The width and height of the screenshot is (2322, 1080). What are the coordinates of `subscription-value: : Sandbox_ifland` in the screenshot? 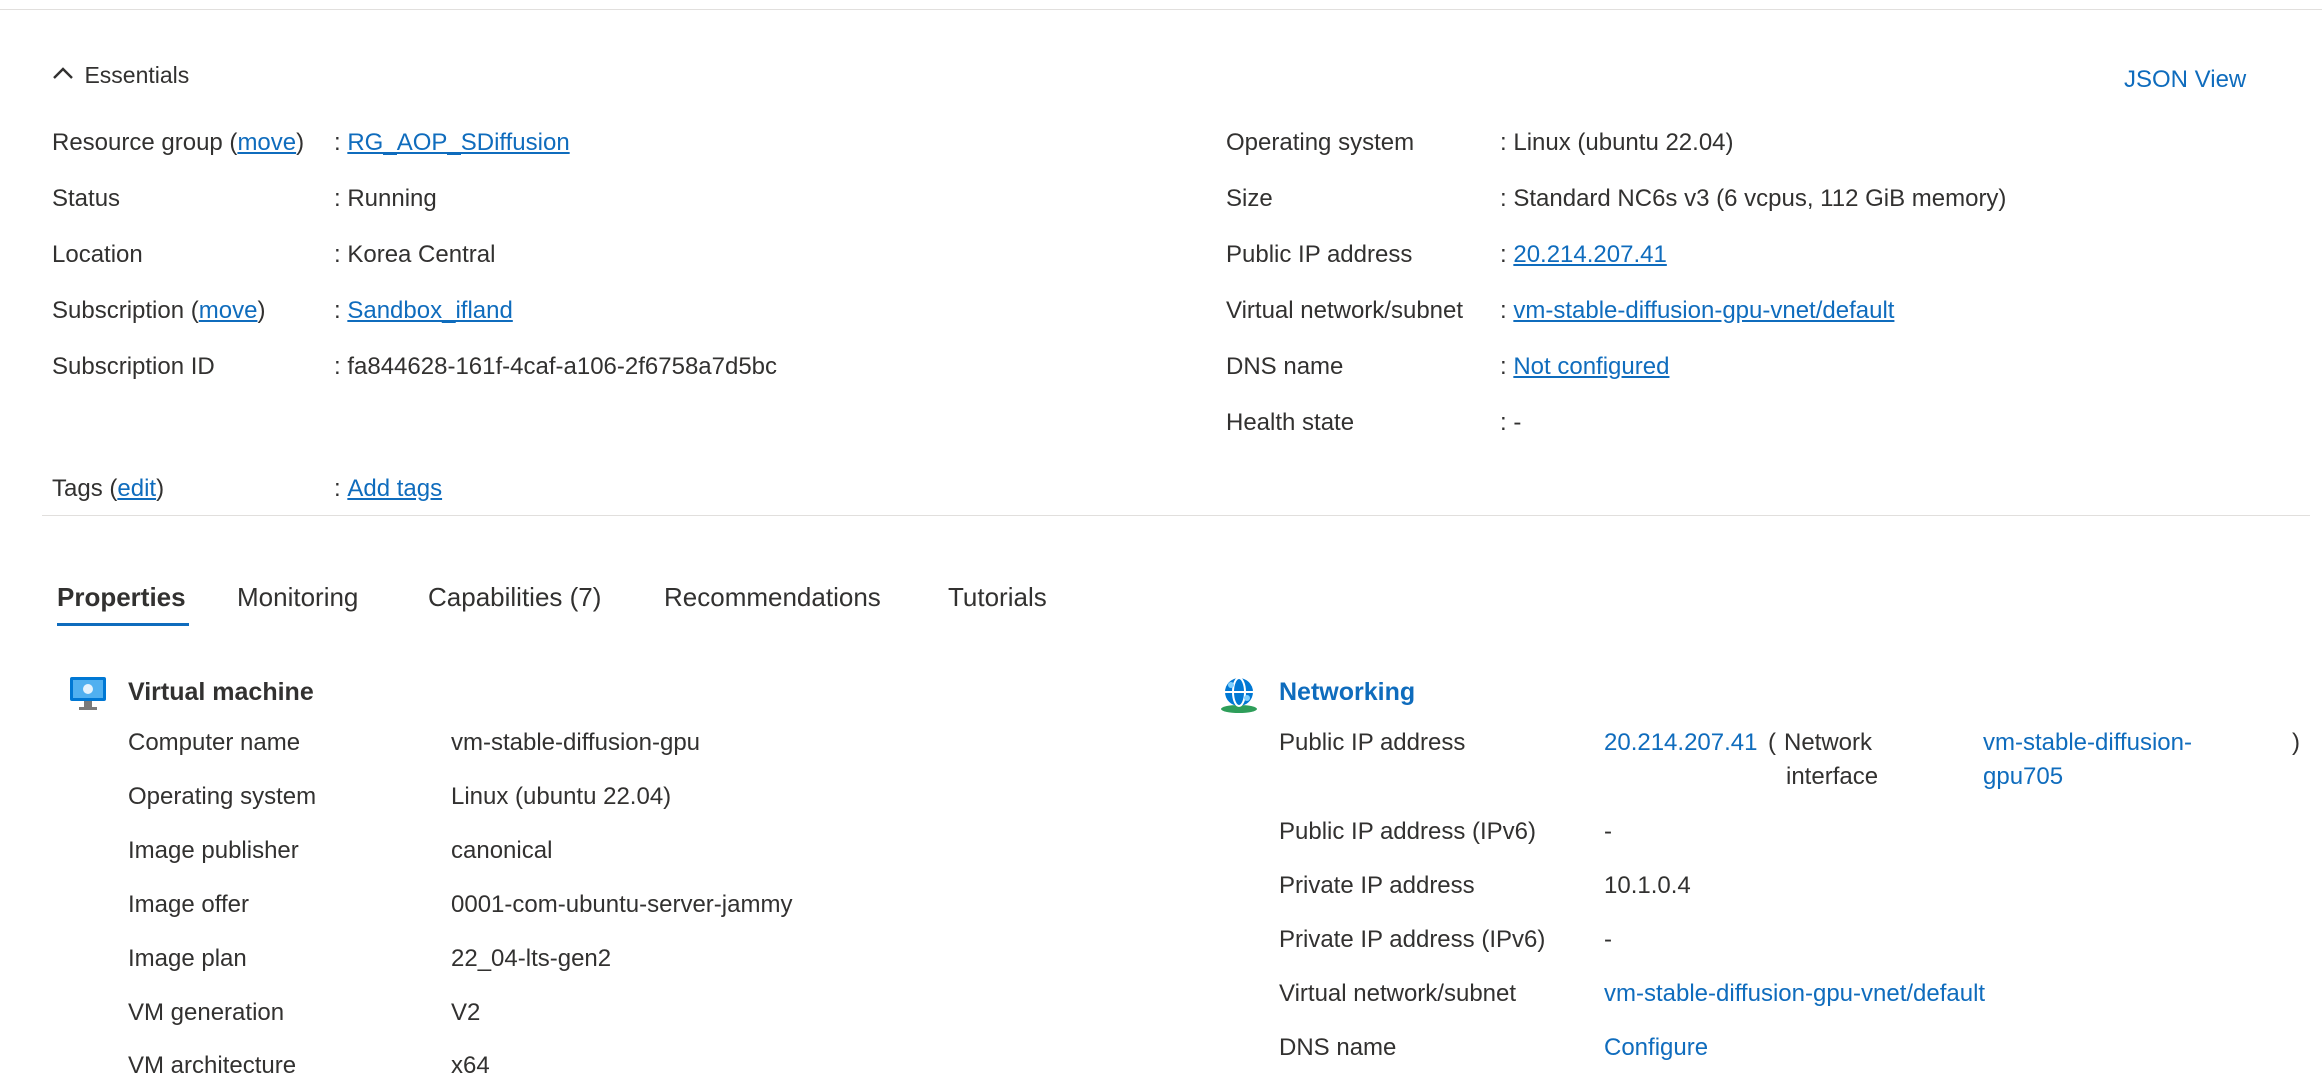 It's located at (423, 311).